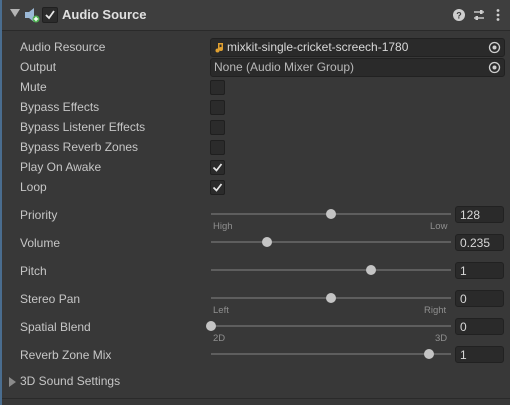  I want to click on priority-value-field: 128, so click(479, 214).